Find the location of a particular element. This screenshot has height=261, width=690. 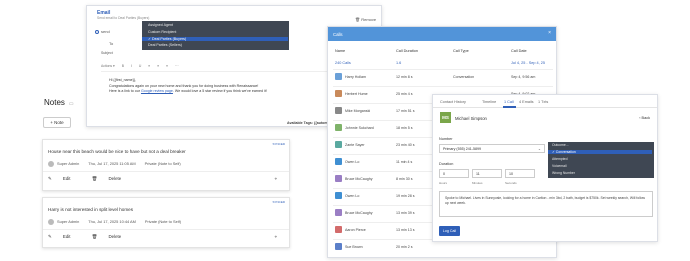

contact-name: Michael Simpson is located at coordinates (471, 118).